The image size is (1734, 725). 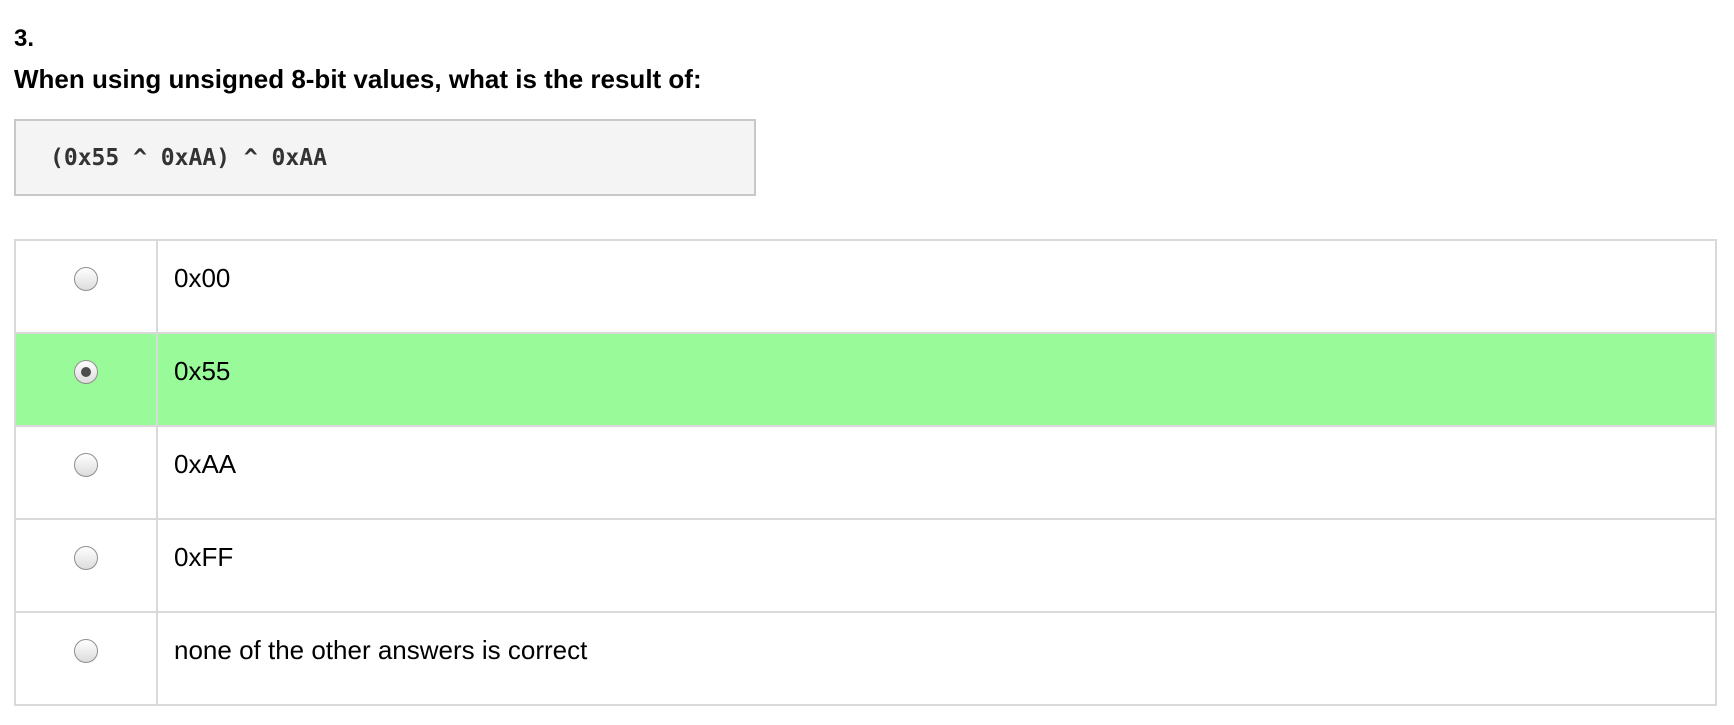 I want to click on answer-label: none of the other answers is correct, so click(x=381, y=650).